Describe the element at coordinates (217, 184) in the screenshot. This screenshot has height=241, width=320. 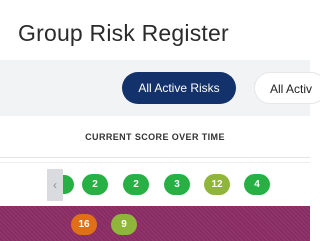
I see `score-badge: 12` at that location.